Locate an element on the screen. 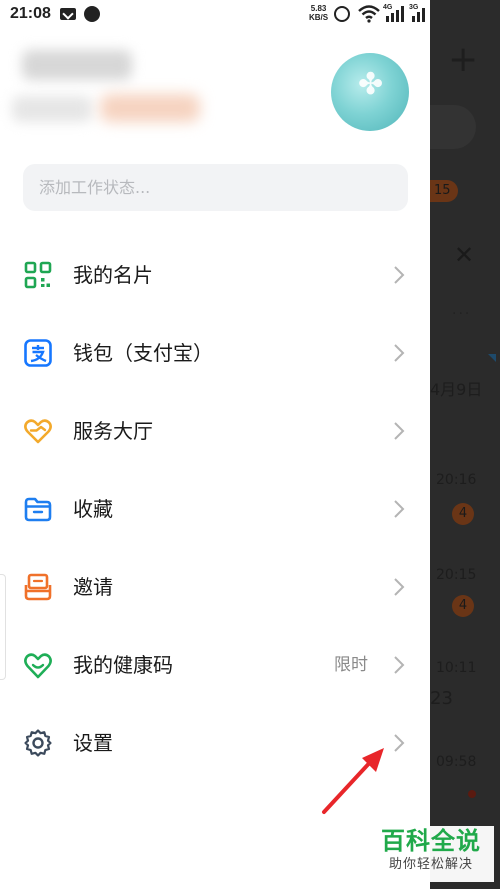 The image size is (500, 889). drawer-edge-handle is located at coordinates (3, 627).